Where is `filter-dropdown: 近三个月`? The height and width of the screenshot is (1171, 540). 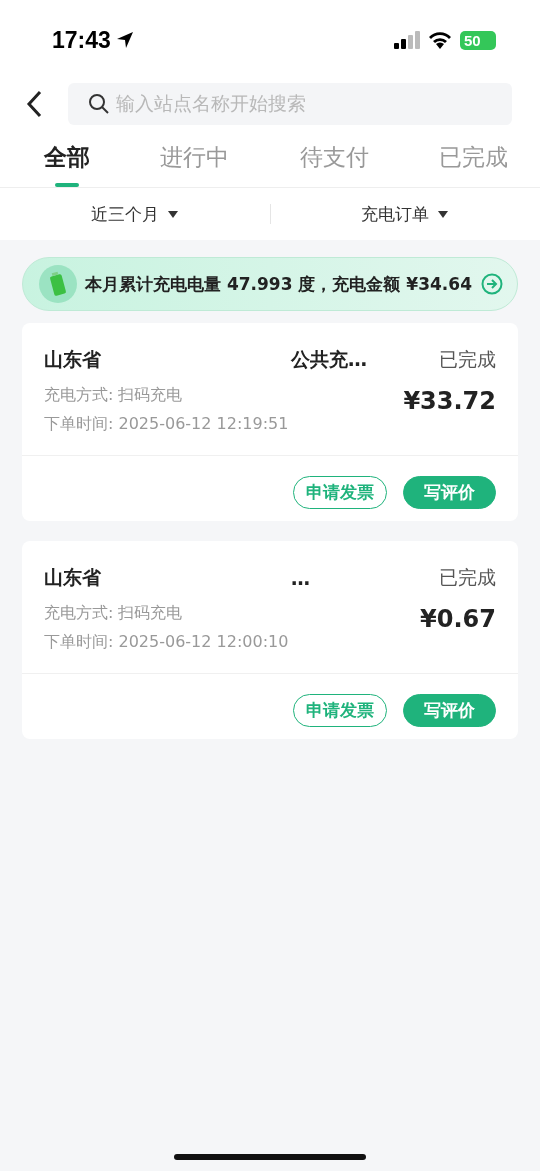
filter-dropdown: 近三个月 is located at coordinates (135, 214).